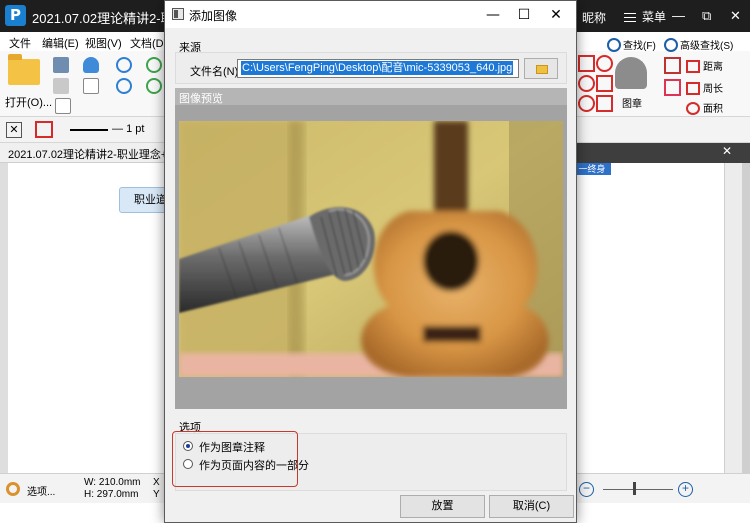  Describe the element at coordinates (156, 482) in the screenshot. I see `cursor-x: X` at that location.